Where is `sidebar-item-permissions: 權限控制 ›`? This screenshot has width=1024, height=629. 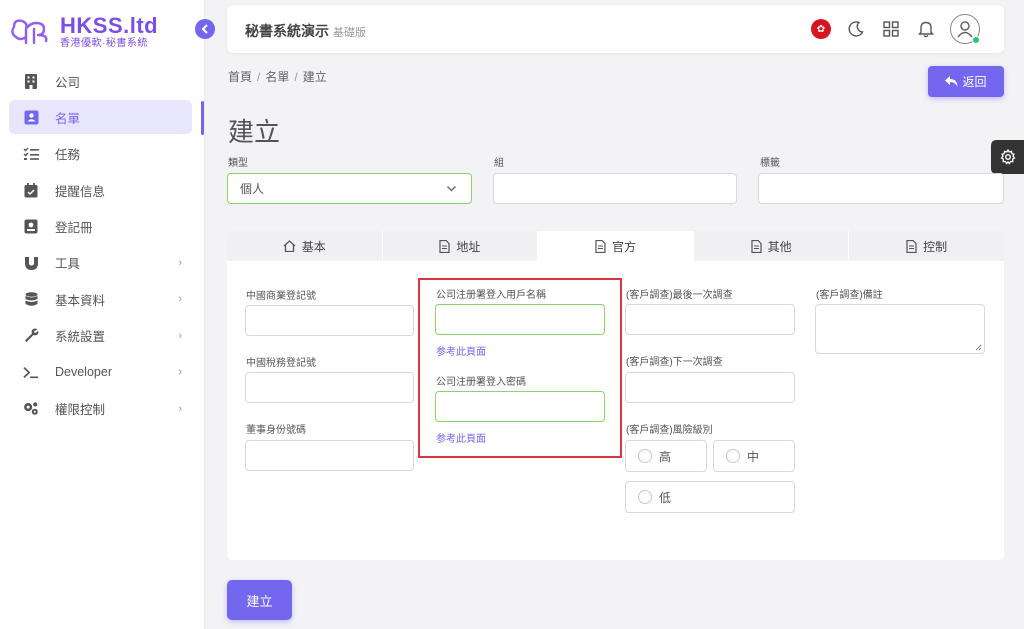
sidebar-item-permissions: 權限控制 › is located at coordinates (100, 409).